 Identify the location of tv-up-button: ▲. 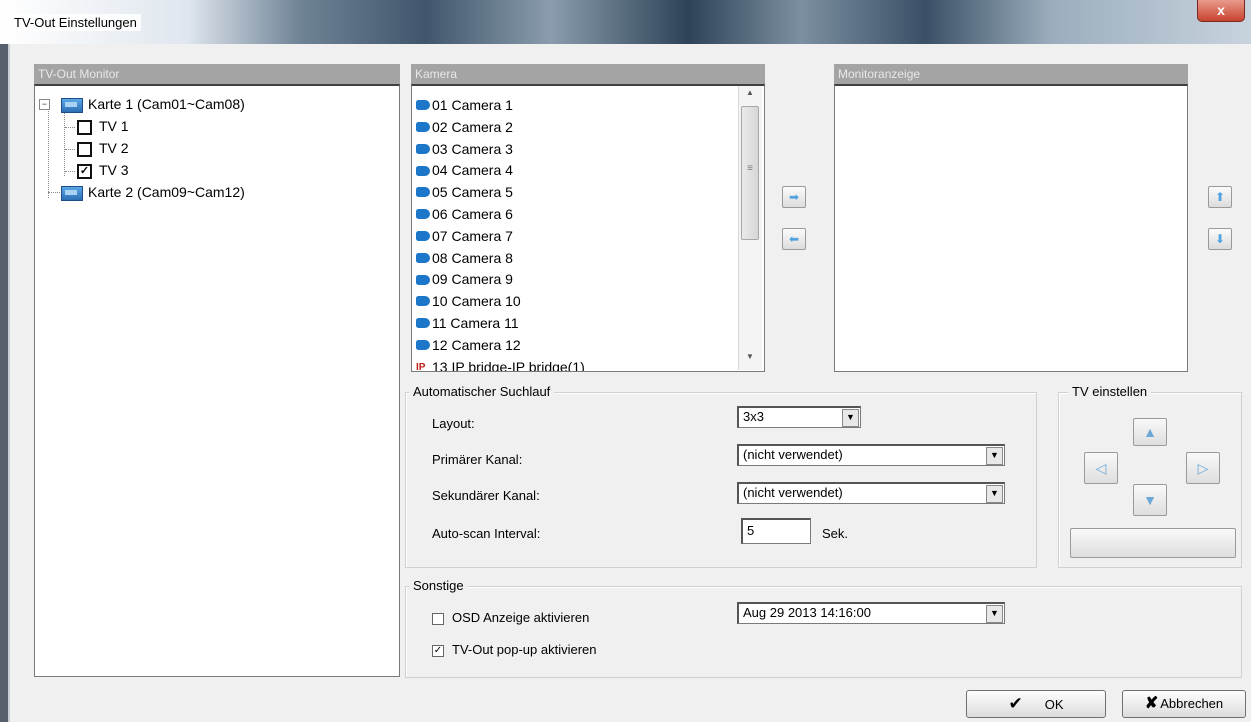
(1150, 432).